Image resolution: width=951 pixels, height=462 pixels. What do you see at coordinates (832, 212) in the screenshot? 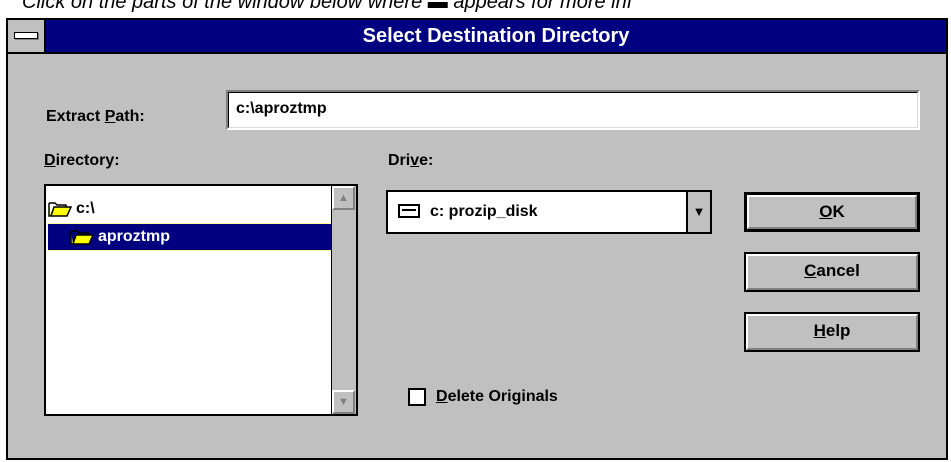
I see `ok-button: OK` at bounding box center [832, 212].